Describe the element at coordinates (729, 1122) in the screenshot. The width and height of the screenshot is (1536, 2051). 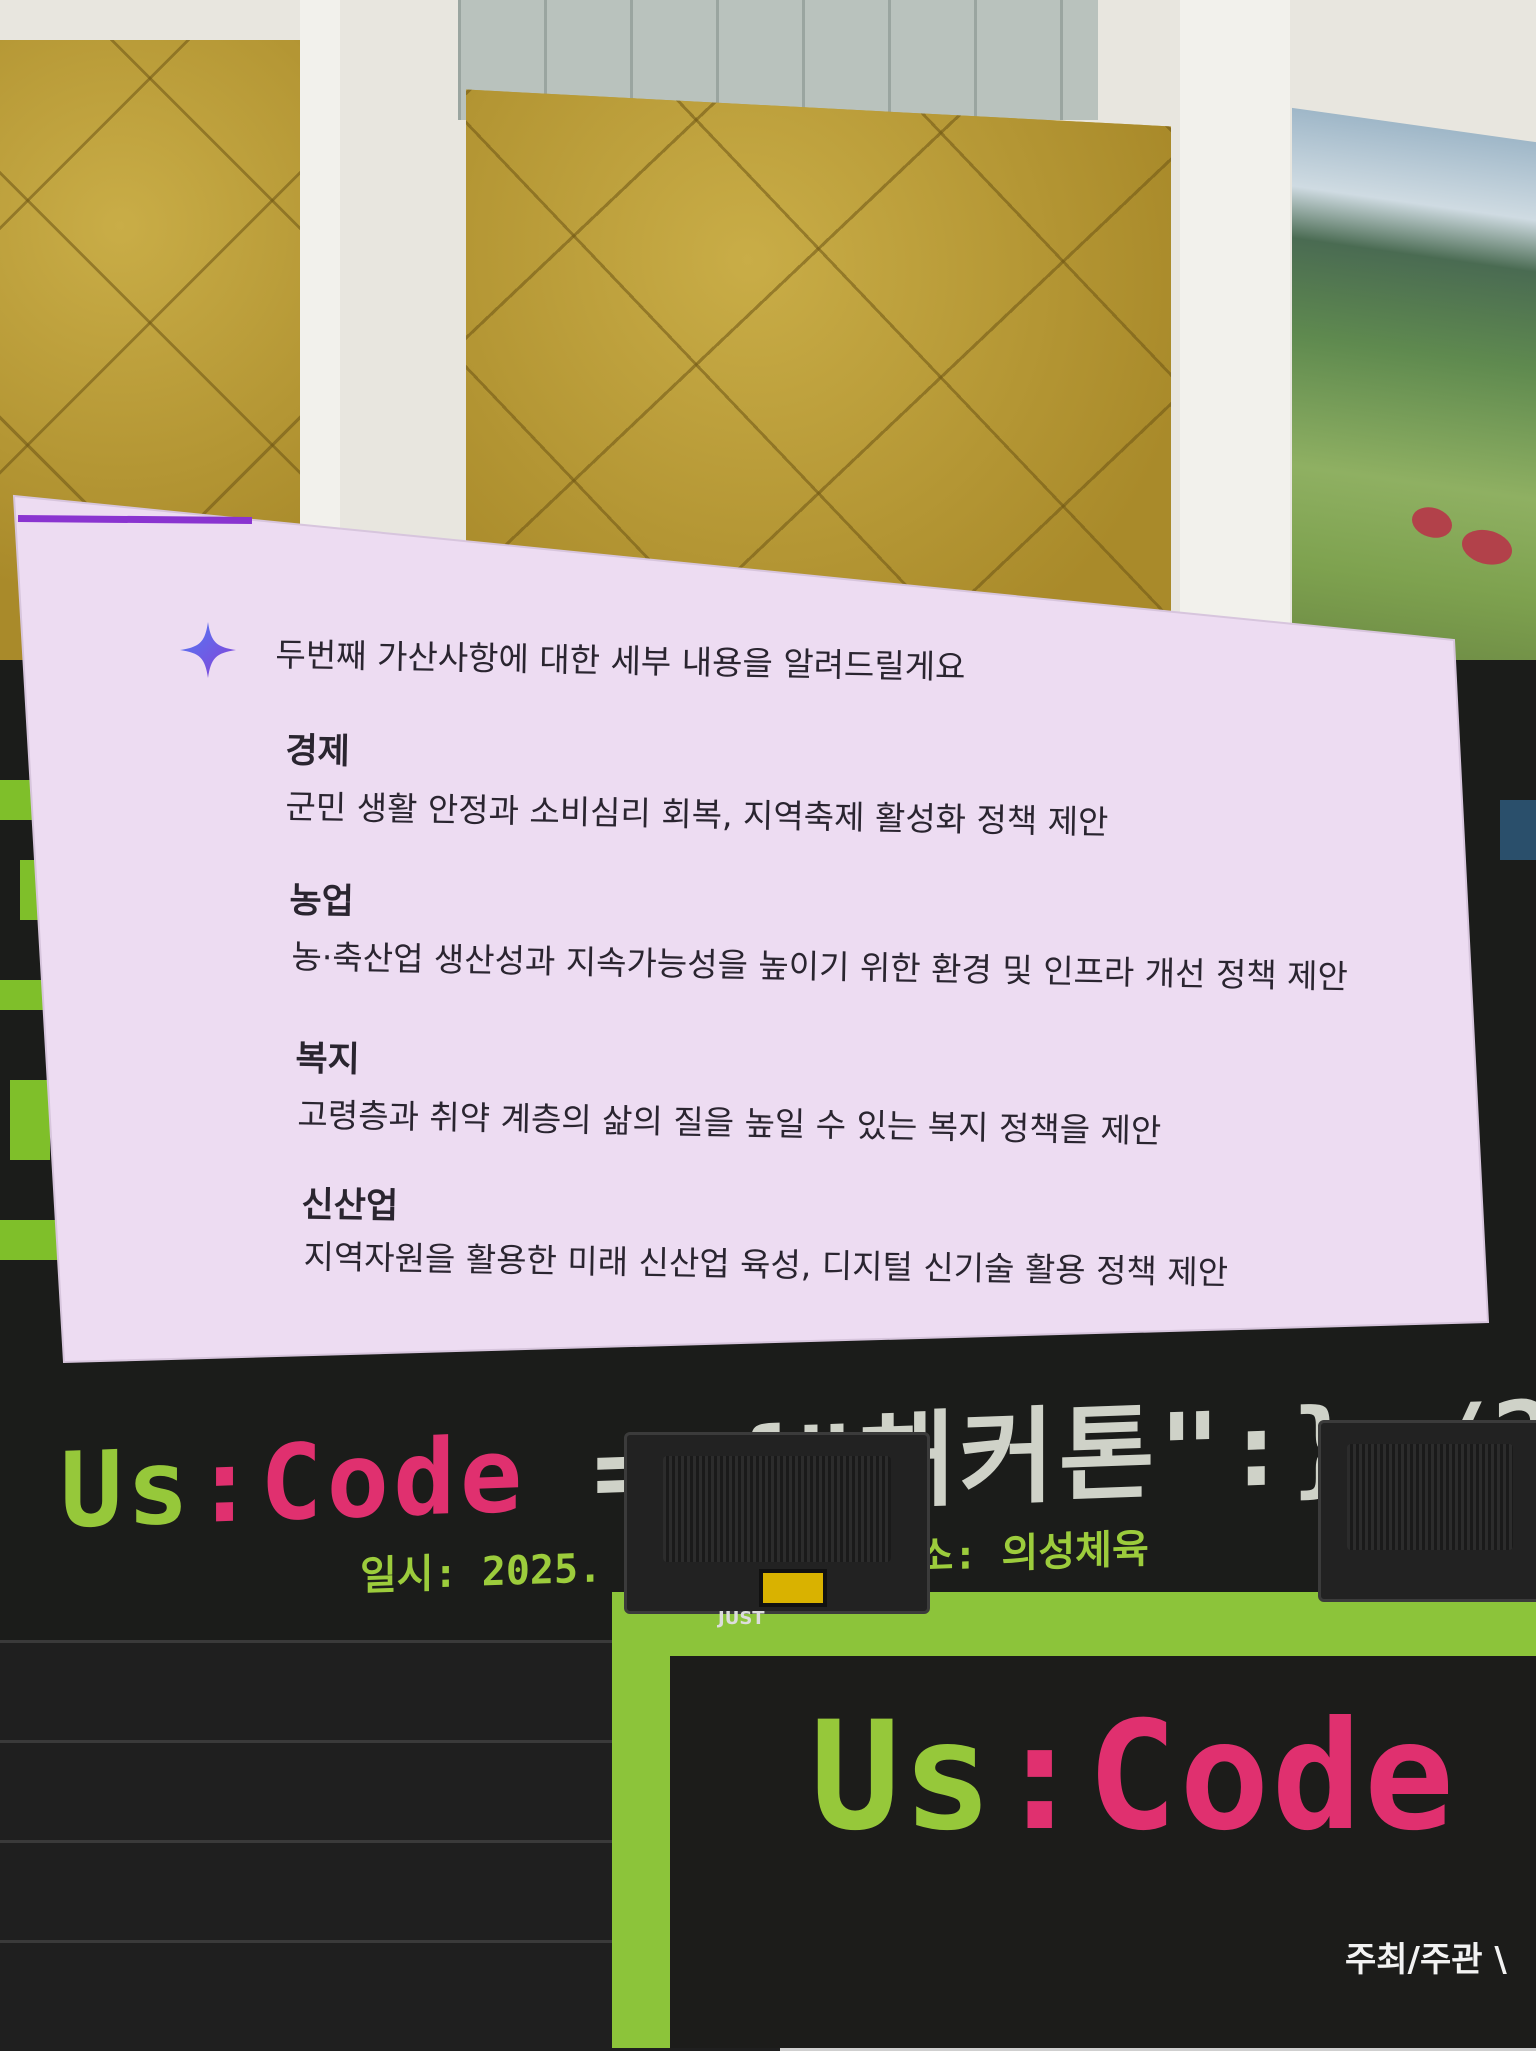
I see `section-body-welfare: 고령층과 취약 계층의 삶의 질을 높일 수 있는 복지 정책을 제안` at that location.